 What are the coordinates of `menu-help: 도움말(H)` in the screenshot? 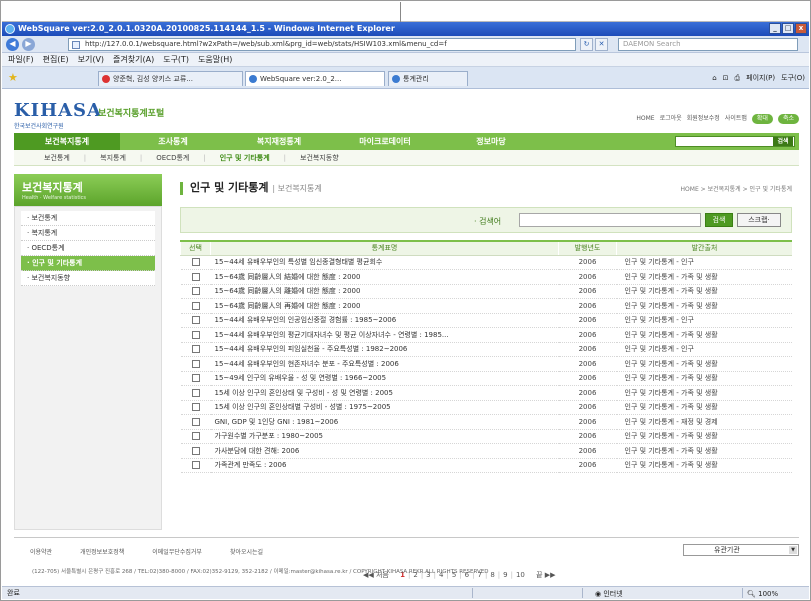 It's located at (215, 59).